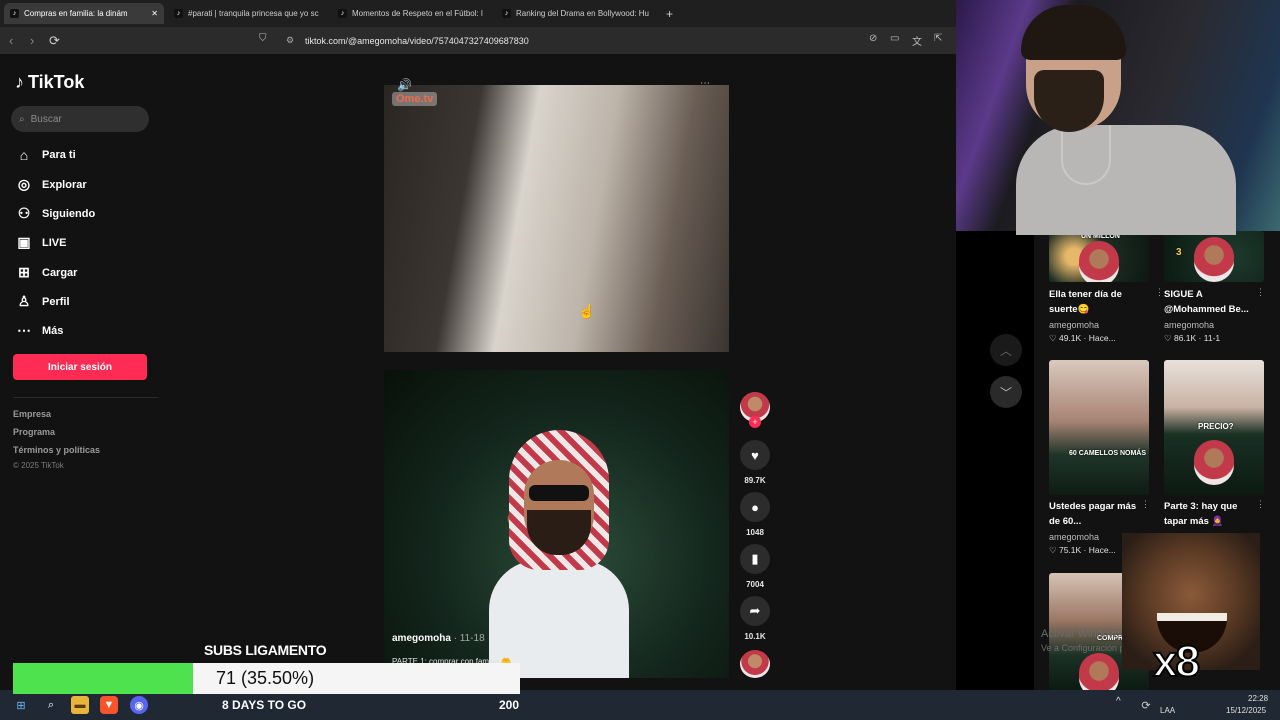 Image resolution: width=1280 pixels, height=720 pixels. I want to click on related-title: Parte 3: hay que tapar más 🧕, so click(1211, 514).